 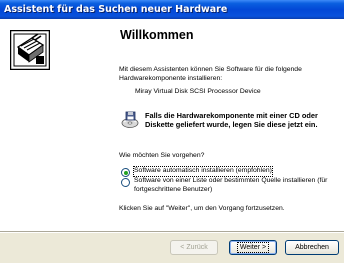 I want to click on next-button-label: Weiter >, so click(x=253, y=247).